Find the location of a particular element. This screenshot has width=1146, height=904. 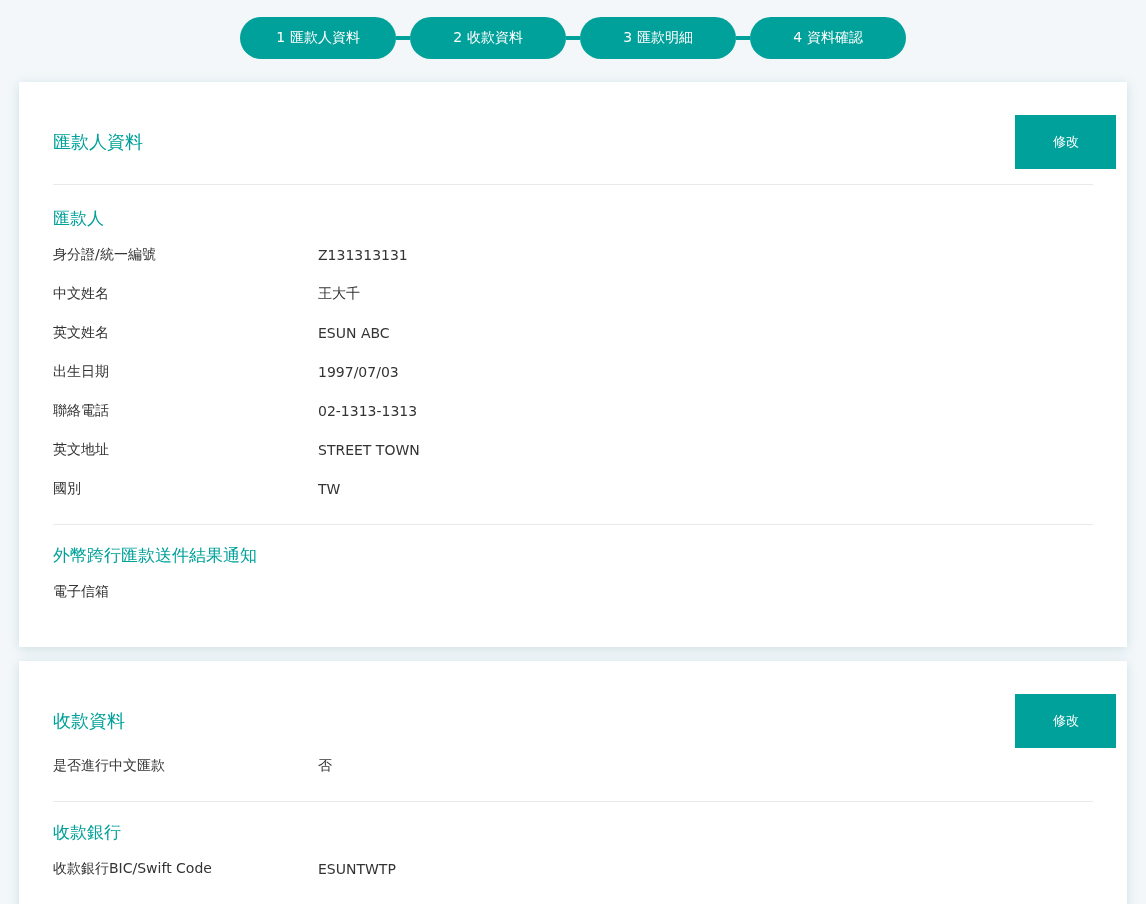

field-value: ESUN ABC is located at coordinates (354, 332).